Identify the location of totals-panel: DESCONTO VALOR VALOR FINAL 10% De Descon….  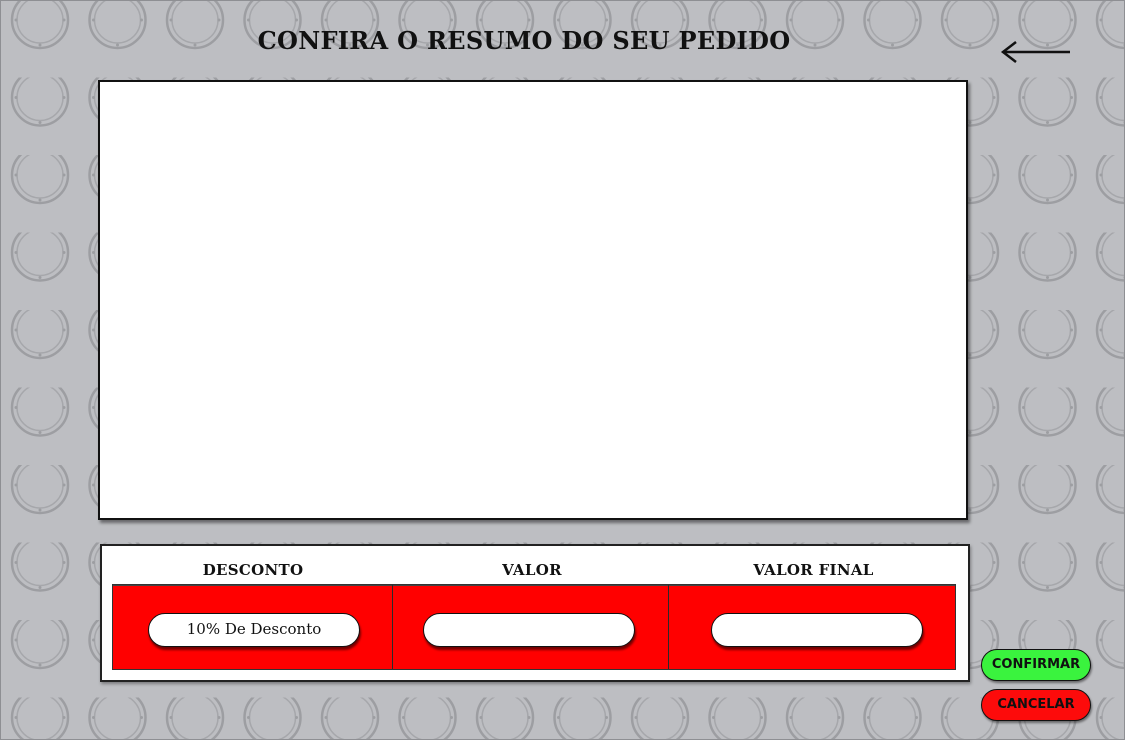
(535, 613).